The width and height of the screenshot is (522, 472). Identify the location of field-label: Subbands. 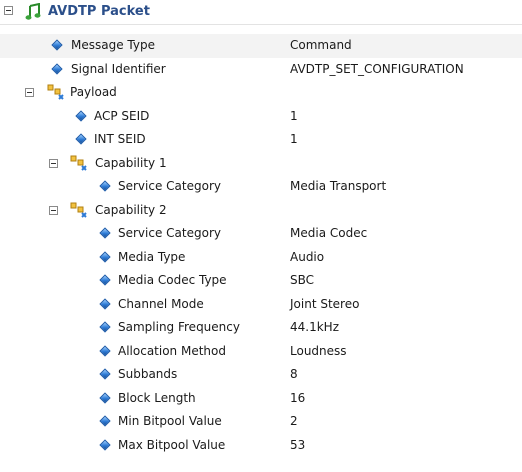
(148, 374).